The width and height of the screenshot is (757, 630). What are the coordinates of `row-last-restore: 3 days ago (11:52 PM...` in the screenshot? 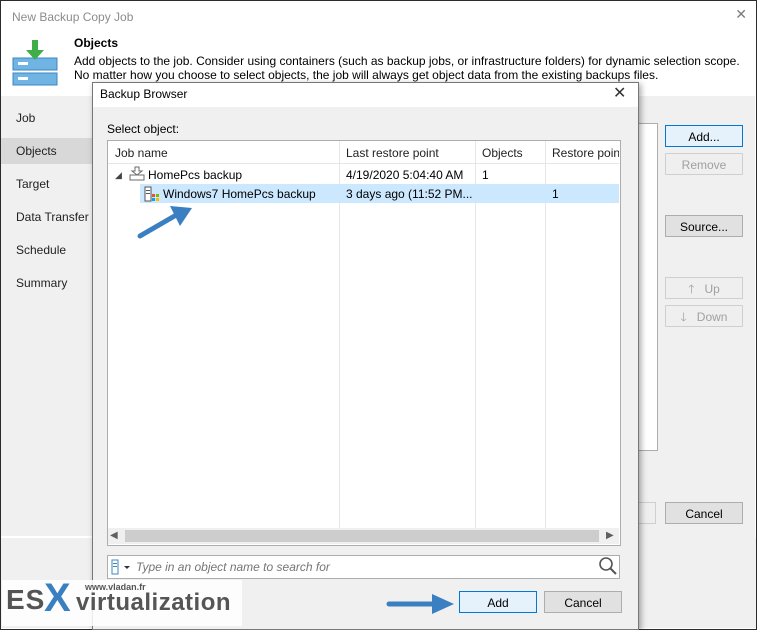 It's located at (409, 194).